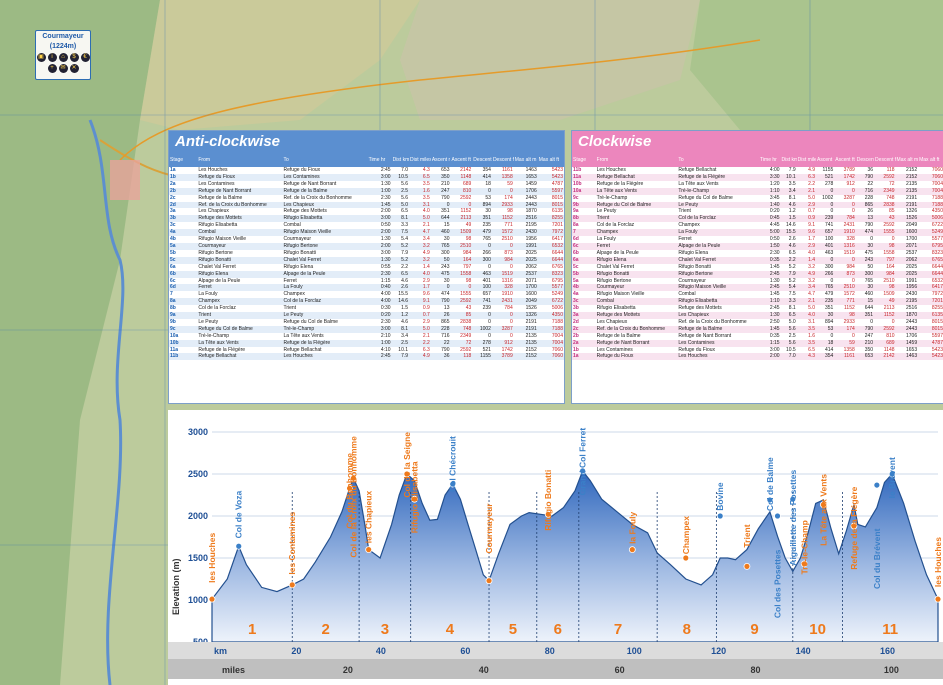  What do you see at coordinates (420, 177) in the screenshot?
I see `acw-cell: 6.5` at bounding box center [420, 177].